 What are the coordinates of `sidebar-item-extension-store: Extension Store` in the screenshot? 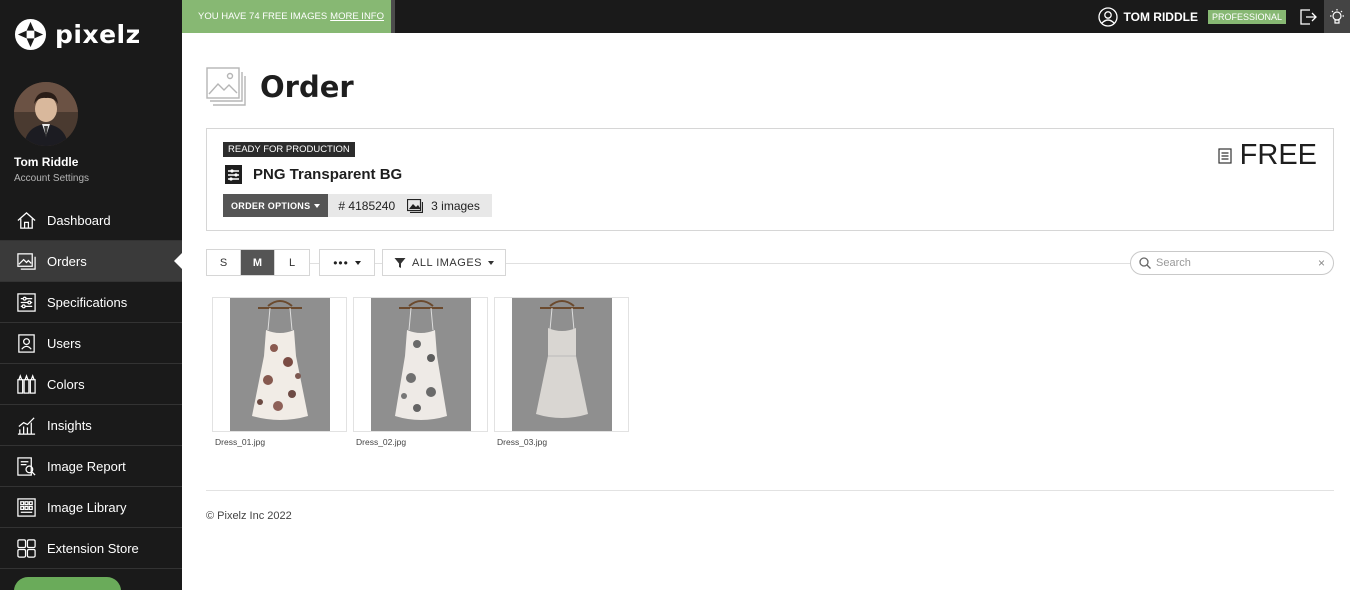 It's located at (91, 548).